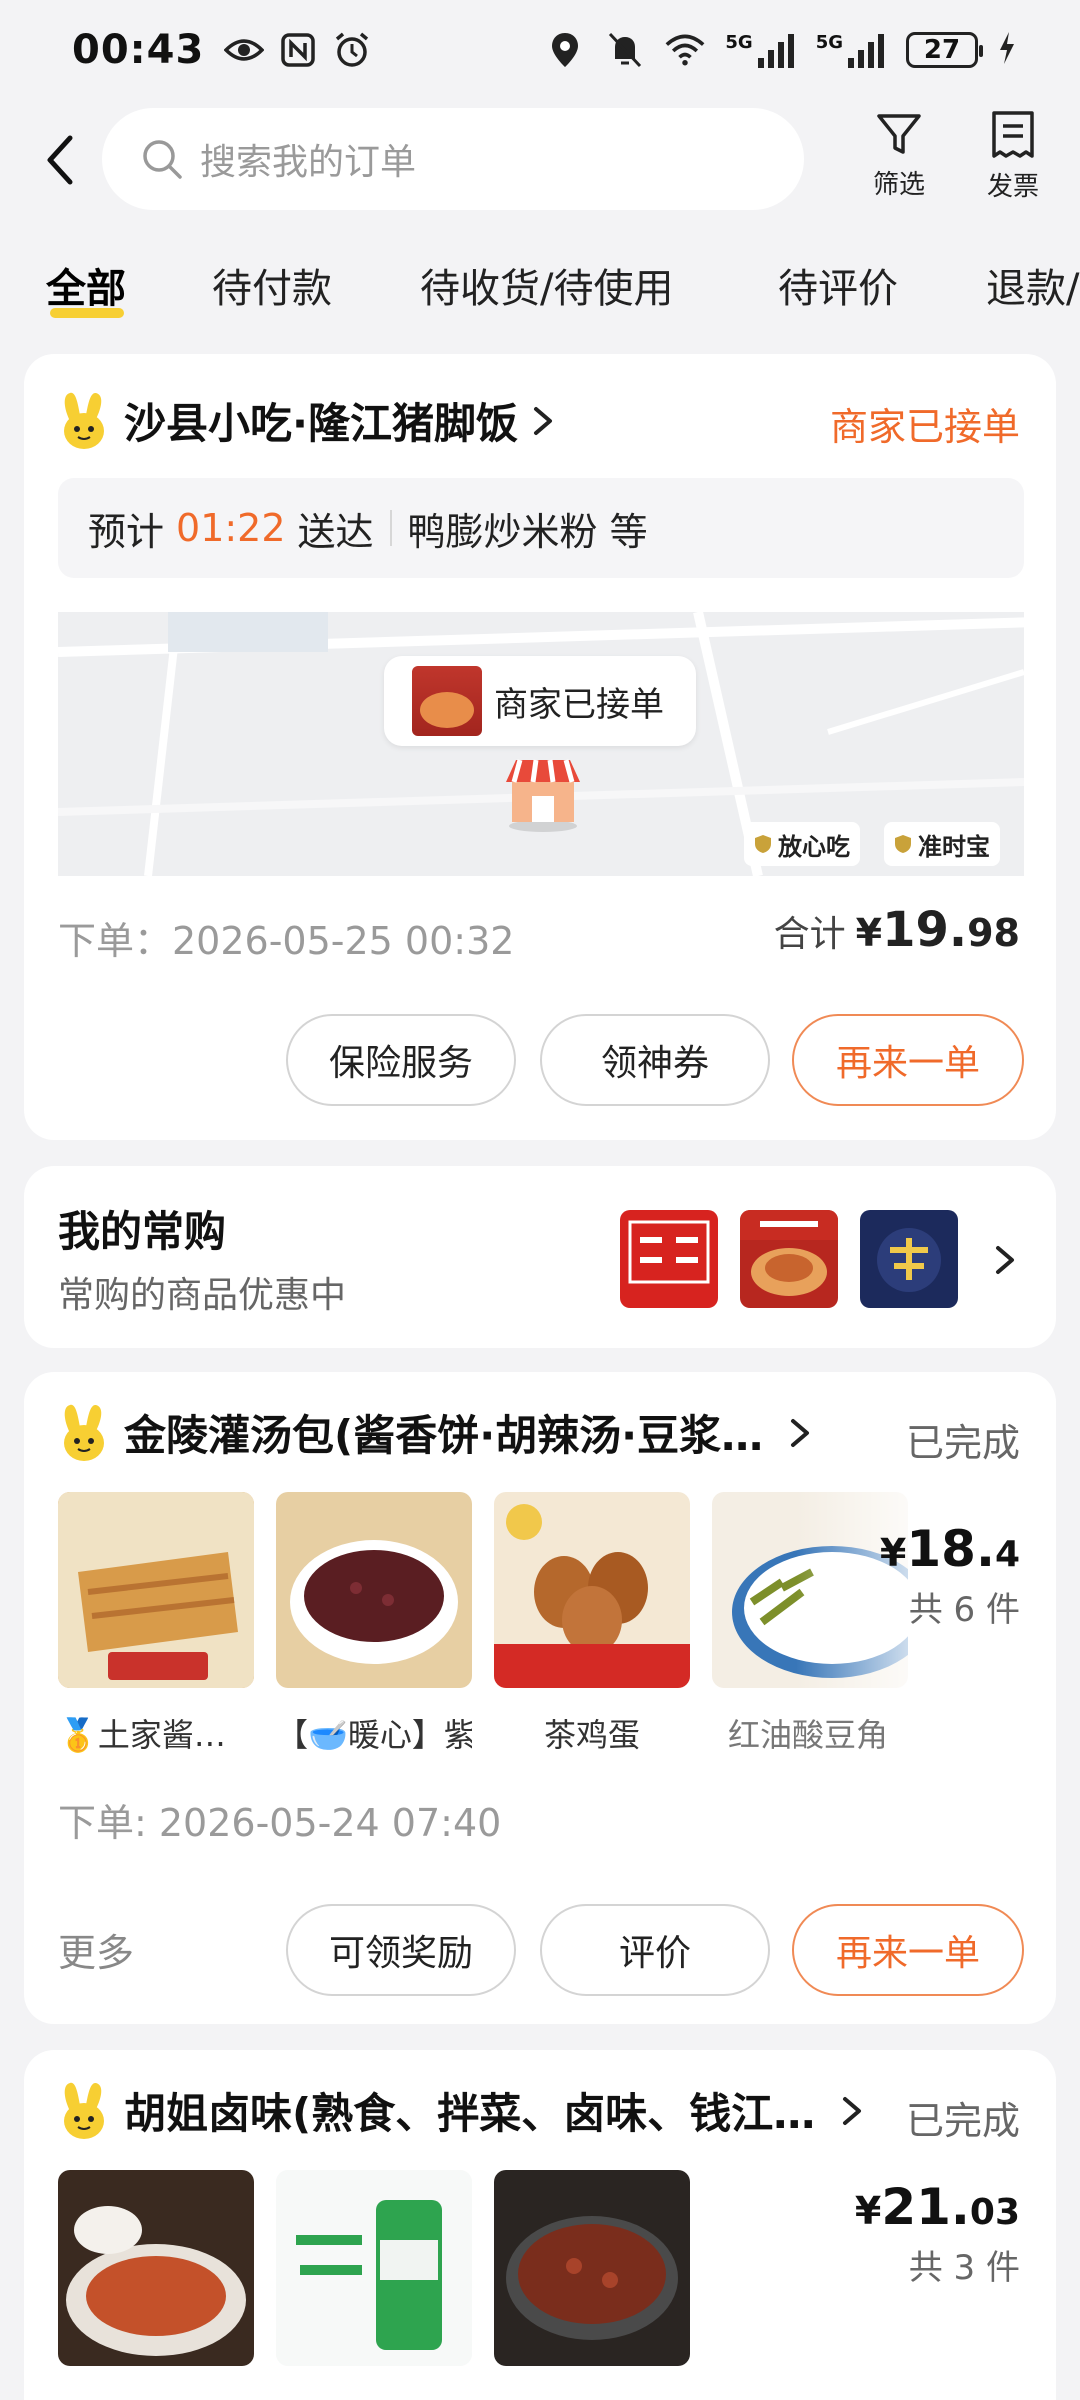 The width and height of the screenshot is (1080, 2400). What do you see at coordinates (809, 934) in the screenshot?
I see `total-label: 合计` at bounding box center [809, 934].